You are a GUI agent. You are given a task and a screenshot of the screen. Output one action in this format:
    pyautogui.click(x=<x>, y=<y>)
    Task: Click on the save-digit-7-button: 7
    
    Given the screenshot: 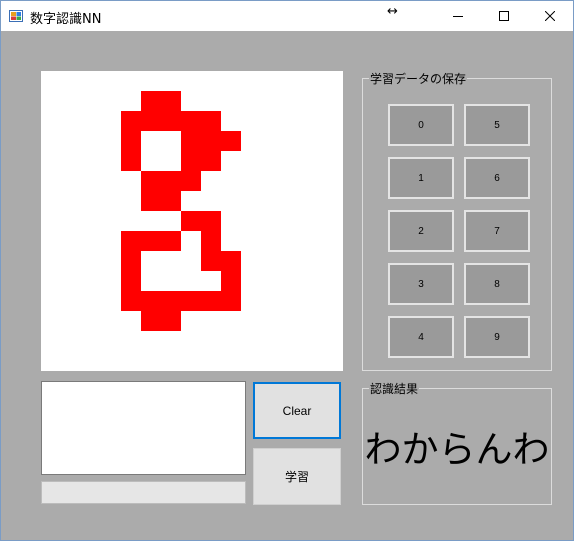 What is the action you would take?
    pyautogui.click(x=497, y=231)
    